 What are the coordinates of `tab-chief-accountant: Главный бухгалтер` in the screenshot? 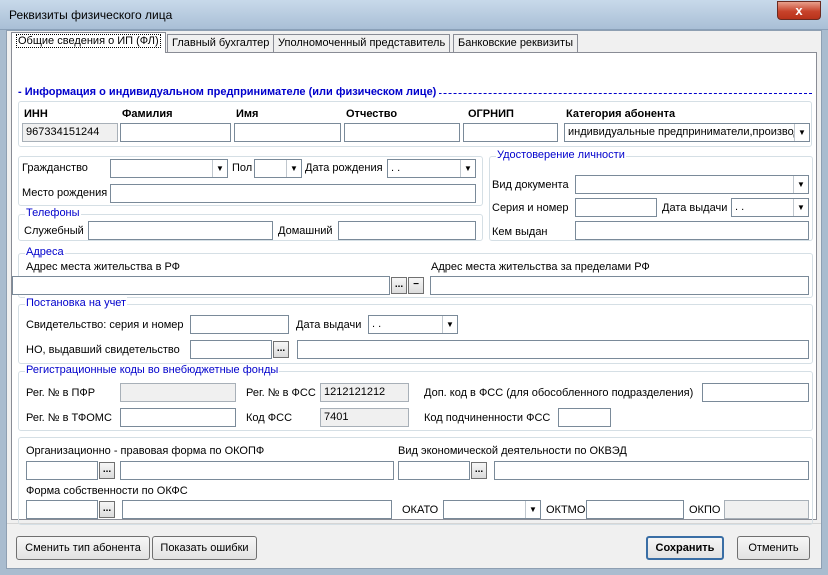 It's located at (221, 43).